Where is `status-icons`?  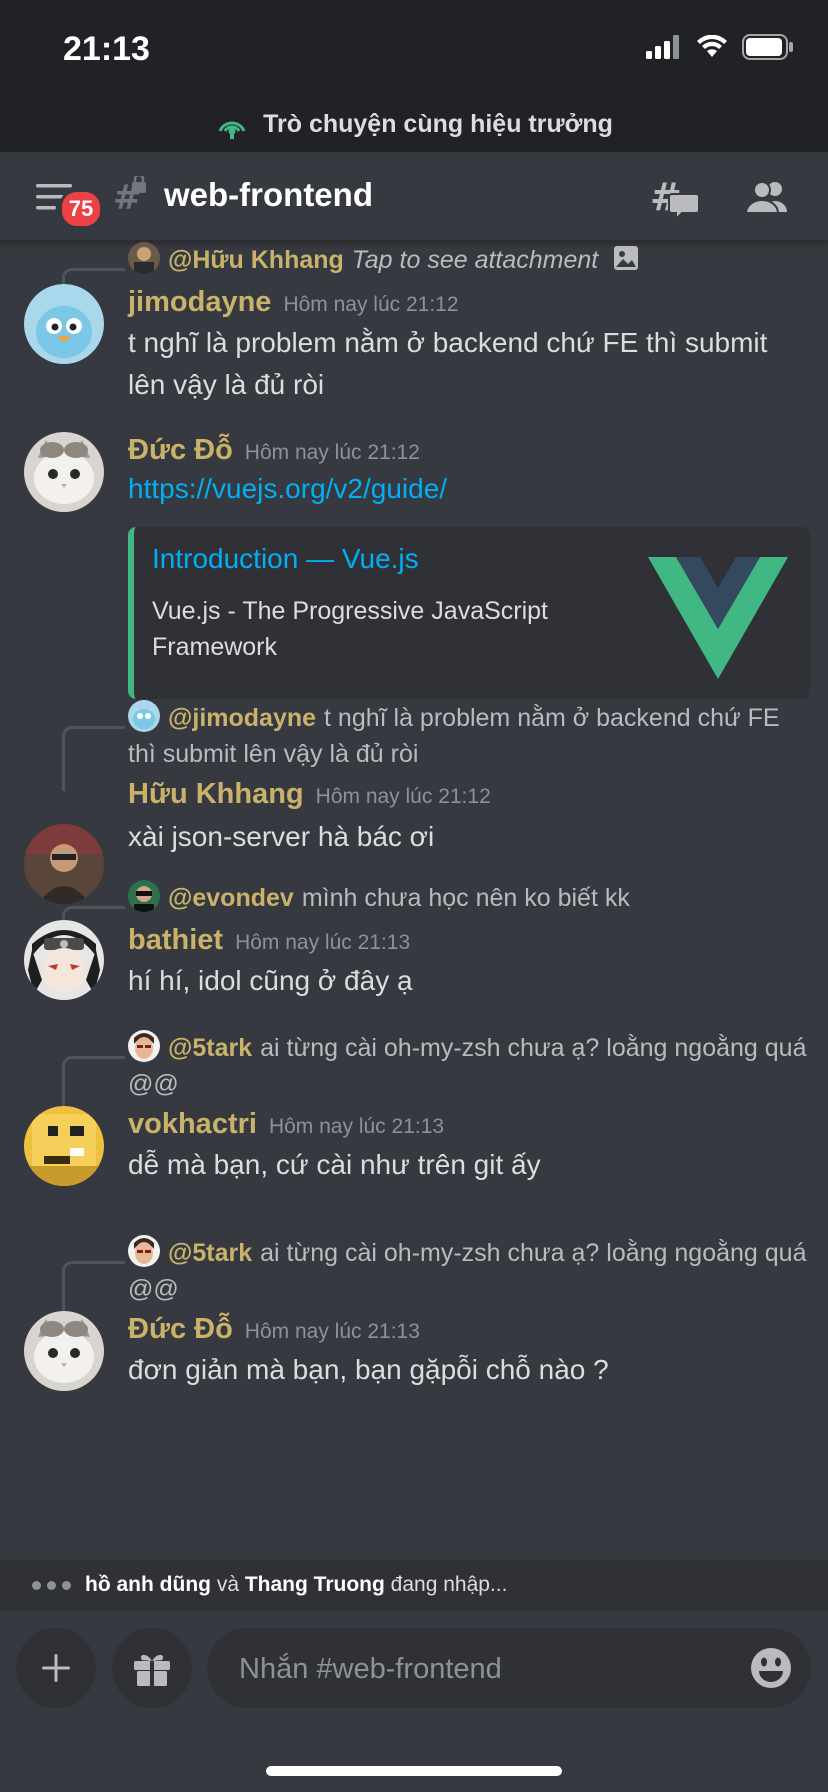 status-icons is located at coordinates (720, 47).